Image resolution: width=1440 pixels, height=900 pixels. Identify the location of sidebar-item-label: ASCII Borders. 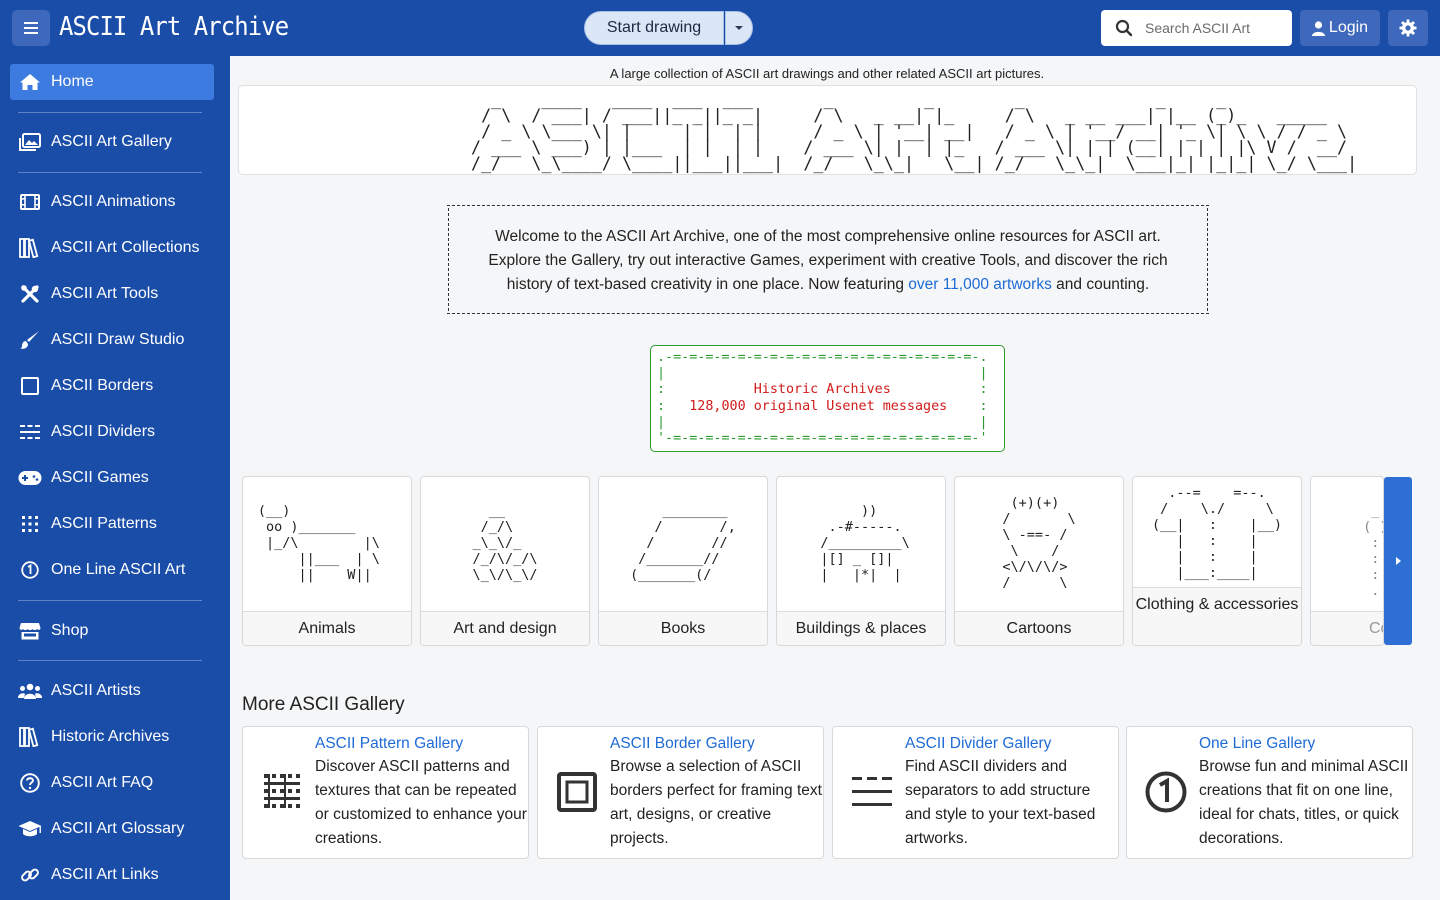
(102, 385).